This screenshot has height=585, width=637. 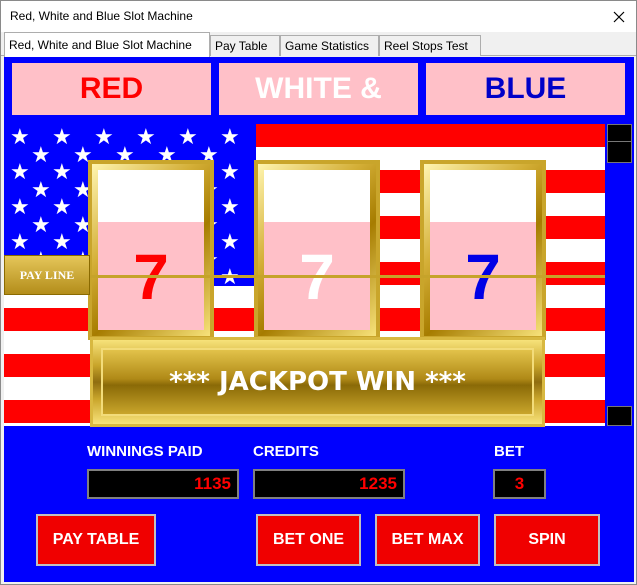 I want to click on reel-window-1: 7, so click(x=151, y=250).